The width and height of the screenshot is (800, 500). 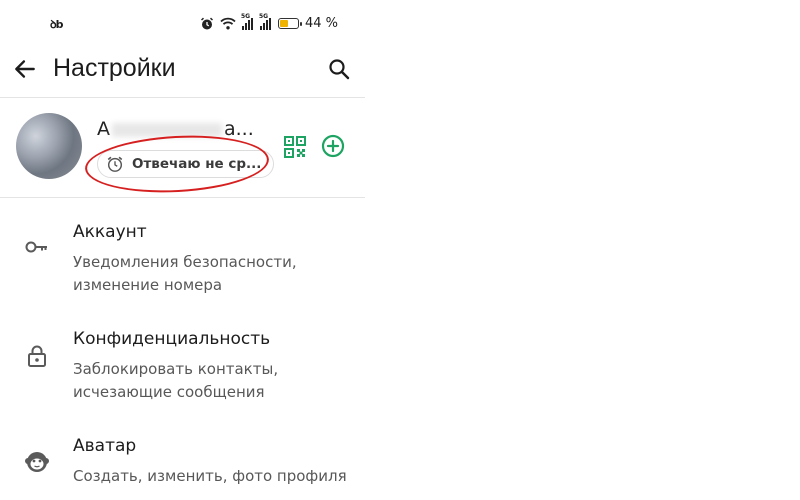 I want to click on menu-item-title: Аккаунт, so click(x=110, y=232).